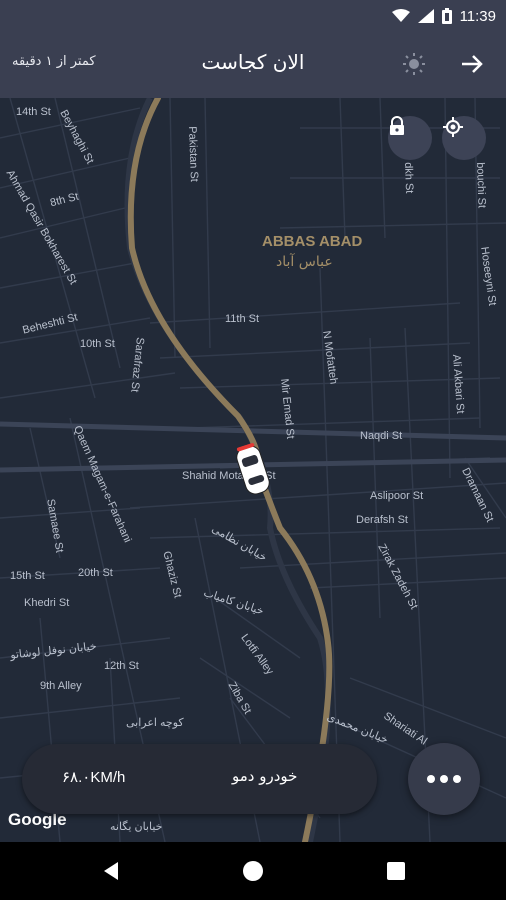  Describe the element at coordinates (396, 871) in the screenshot. I see `recents-nav-icon` at that location.